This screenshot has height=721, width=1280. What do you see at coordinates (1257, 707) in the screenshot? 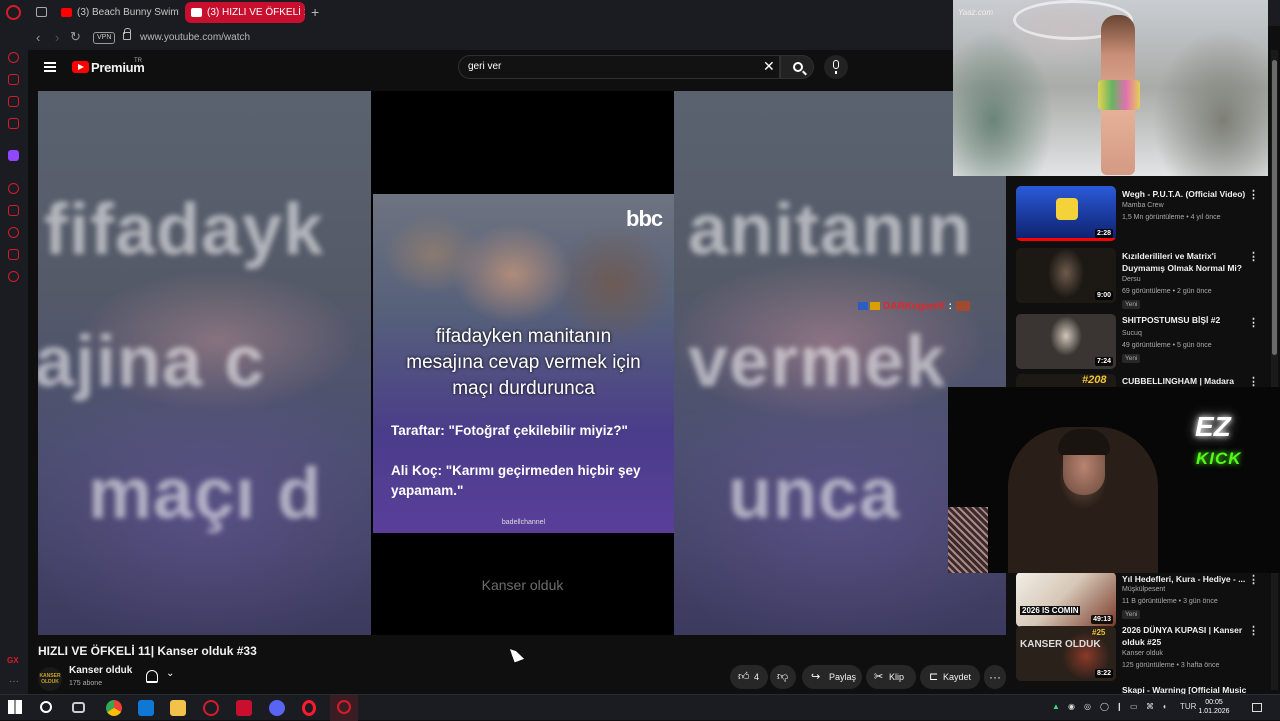
I see `notifications-icon` at bounding box center [1257, 707].